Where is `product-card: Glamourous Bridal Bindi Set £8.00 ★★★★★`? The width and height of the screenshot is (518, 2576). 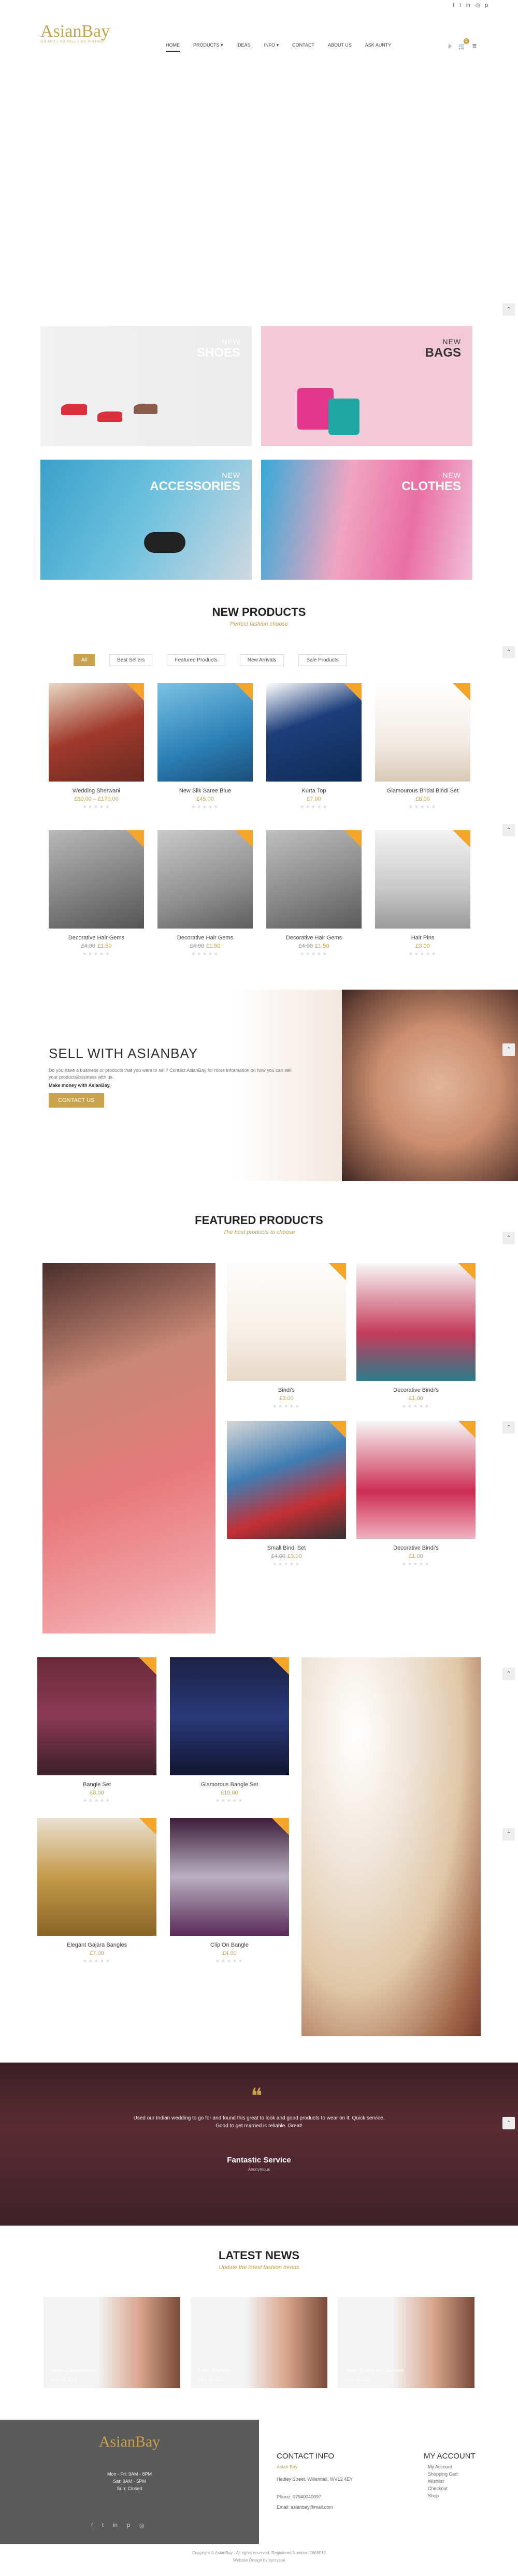
product-card: Glamourous Bridal Bindi Set £8.00 ★★★★★ is located at coordinates (422, 747).